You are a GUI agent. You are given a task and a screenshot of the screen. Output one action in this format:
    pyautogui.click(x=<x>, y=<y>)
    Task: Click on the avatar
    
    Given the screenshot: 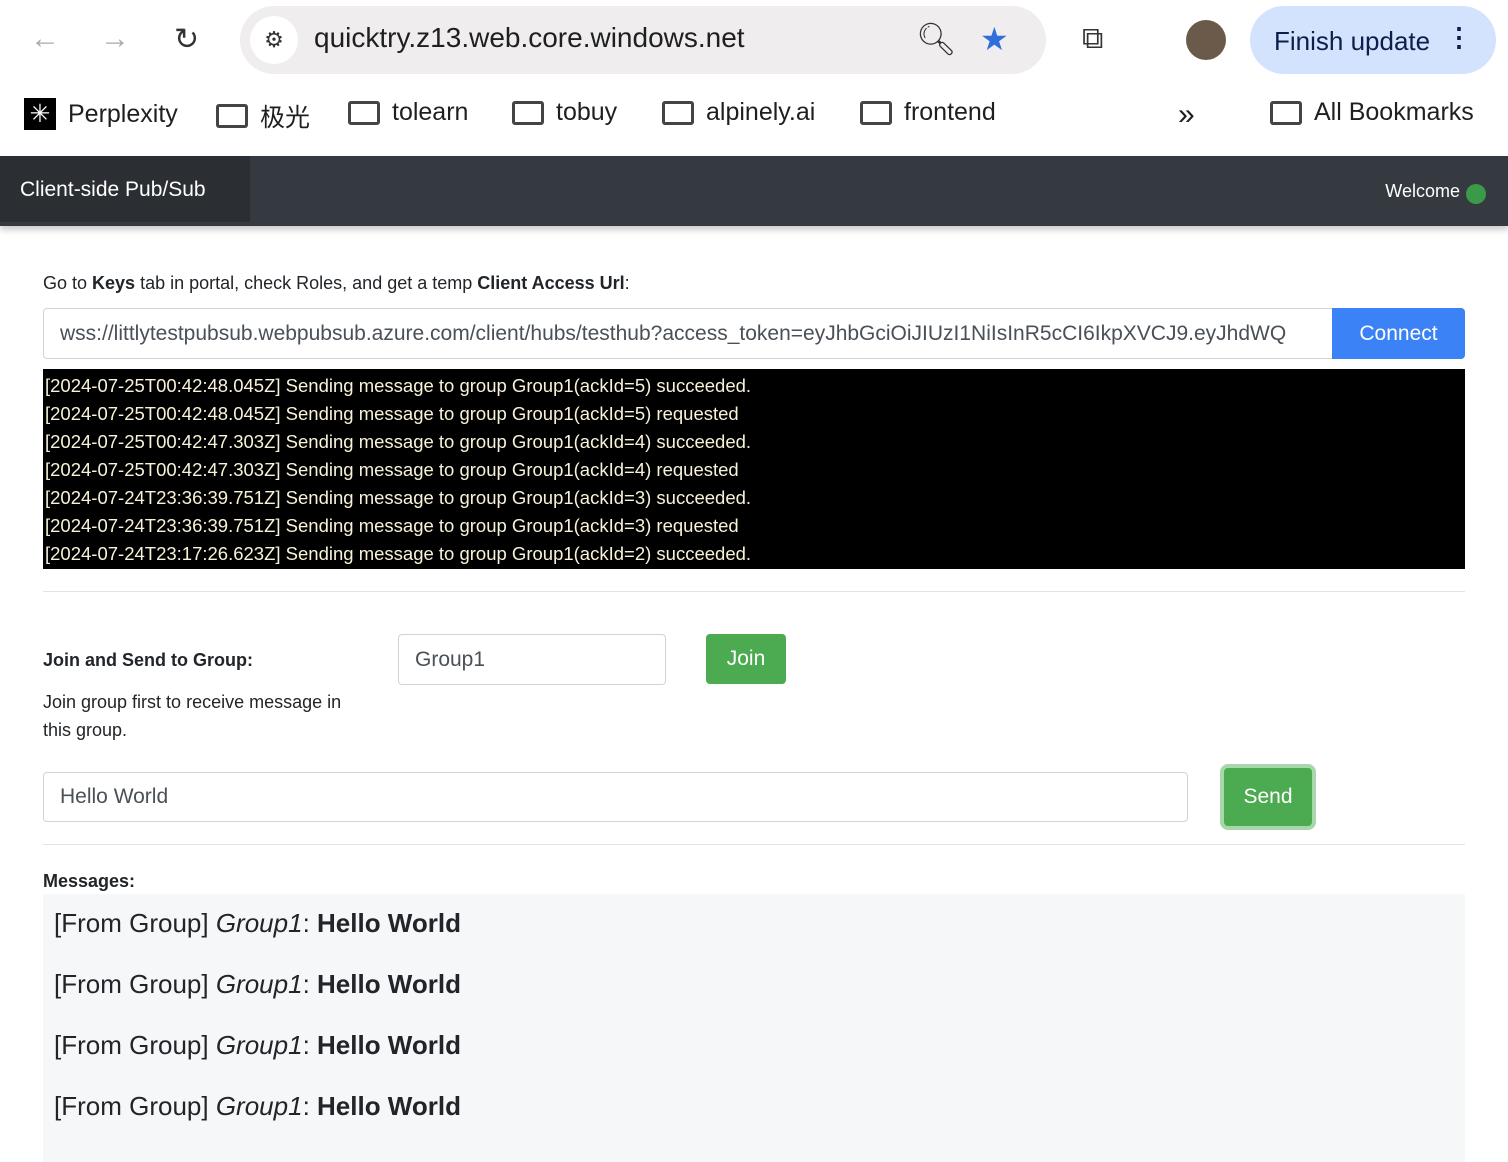 What is the action you would take?
    pyautogui.click(x=1206, y=40)
    